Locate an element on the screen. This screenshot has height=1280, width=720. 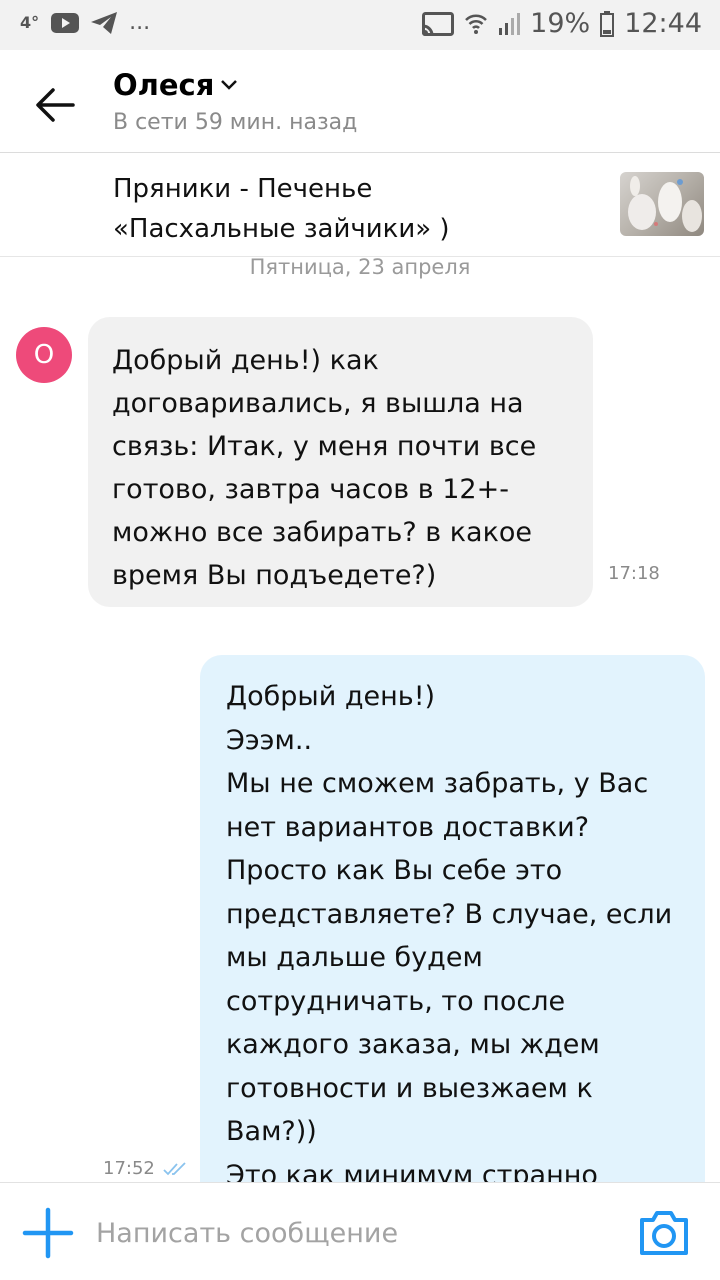
product-title-line1: Пряники - Печенье is located at coordinates (243, 189).